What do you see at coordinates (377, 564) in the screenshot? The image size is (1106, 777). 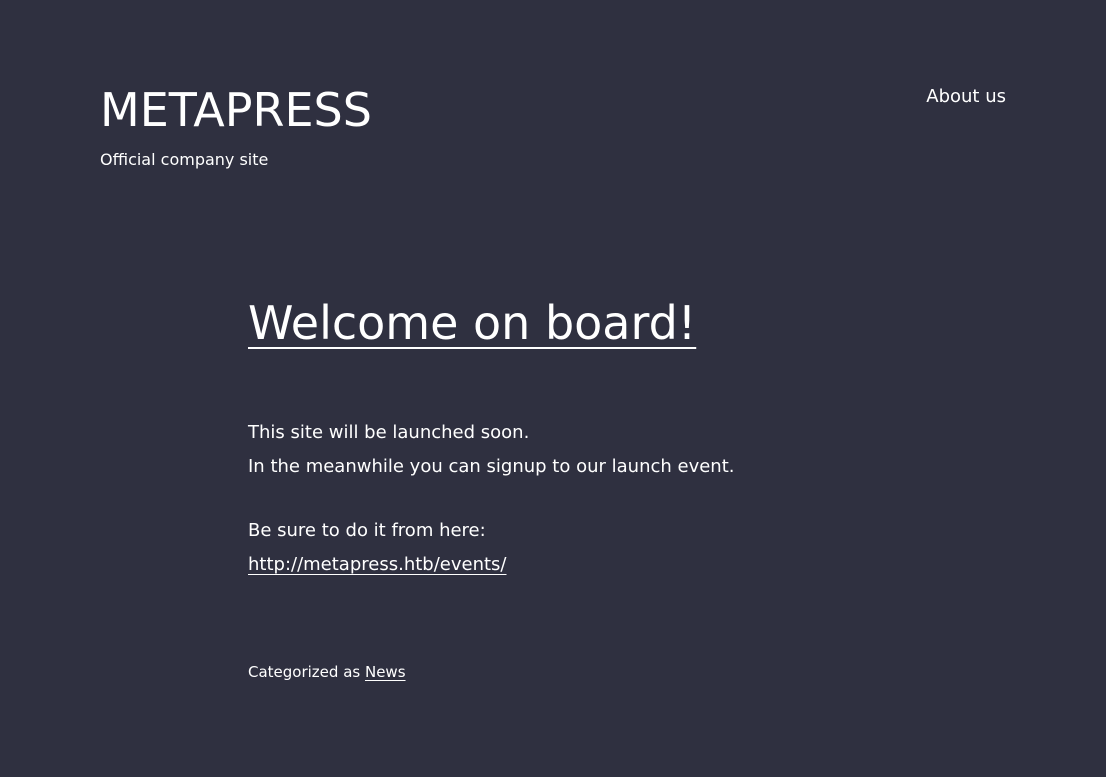 I see `events-link: http://metapress.htb/events/` at bounding box center [377, 564].